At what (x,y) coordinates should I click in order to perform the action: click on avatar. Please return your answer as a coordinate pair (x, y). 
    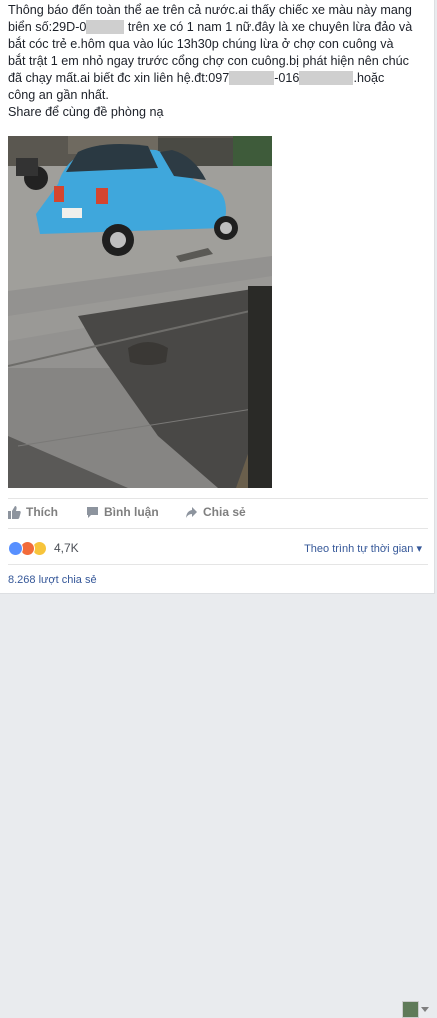
    Looking at the image, I should click on (410, 1009).